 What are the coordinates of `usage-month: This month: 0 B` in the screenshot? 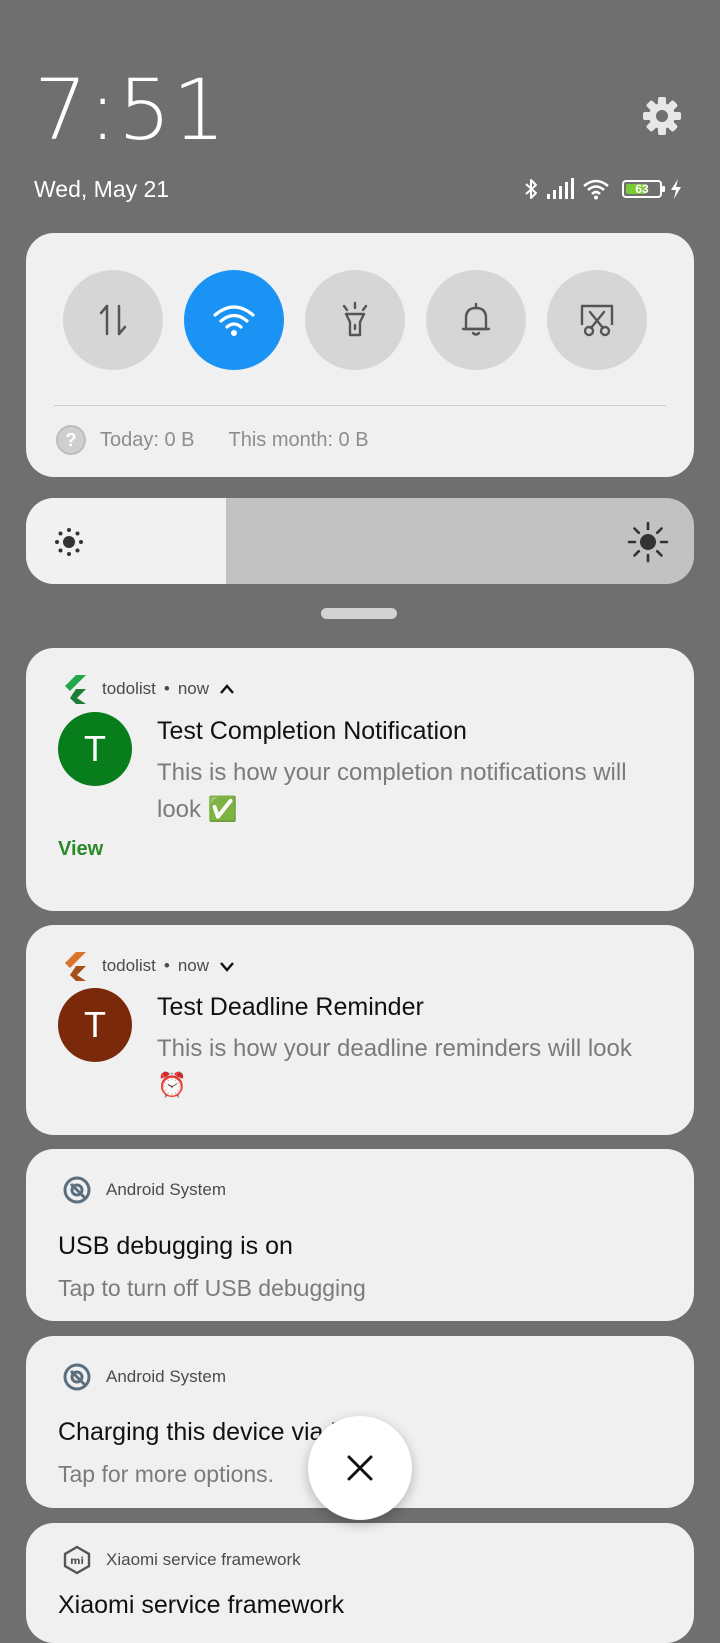 It's located at (298, 439).